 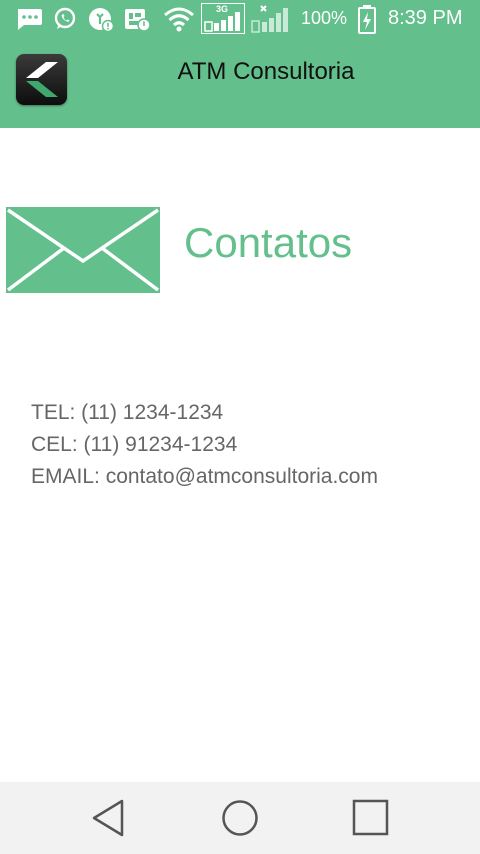 I want to click on envelope-icon, so click(x=83, y=250).